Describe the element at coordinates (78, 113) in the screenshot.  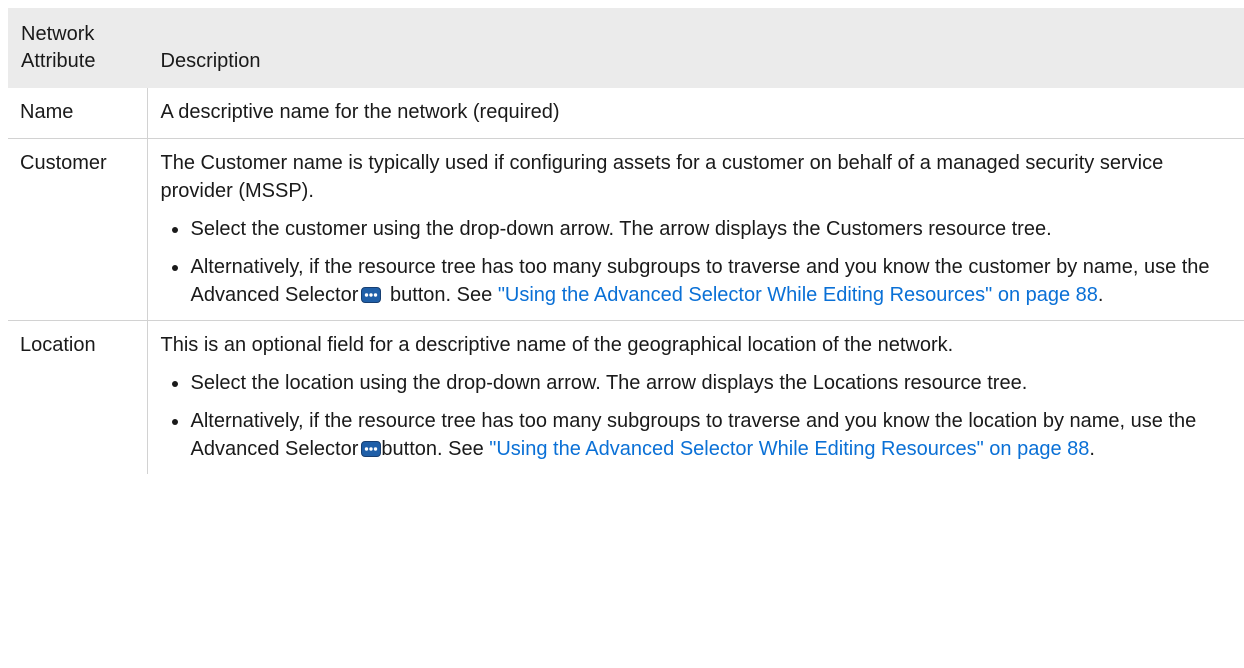
I see `attribute-cell: Name` at that location.